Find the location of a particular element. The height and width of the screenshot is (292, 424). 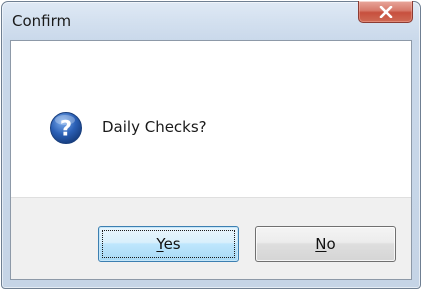

close-button is located at coordinates (385, 12).